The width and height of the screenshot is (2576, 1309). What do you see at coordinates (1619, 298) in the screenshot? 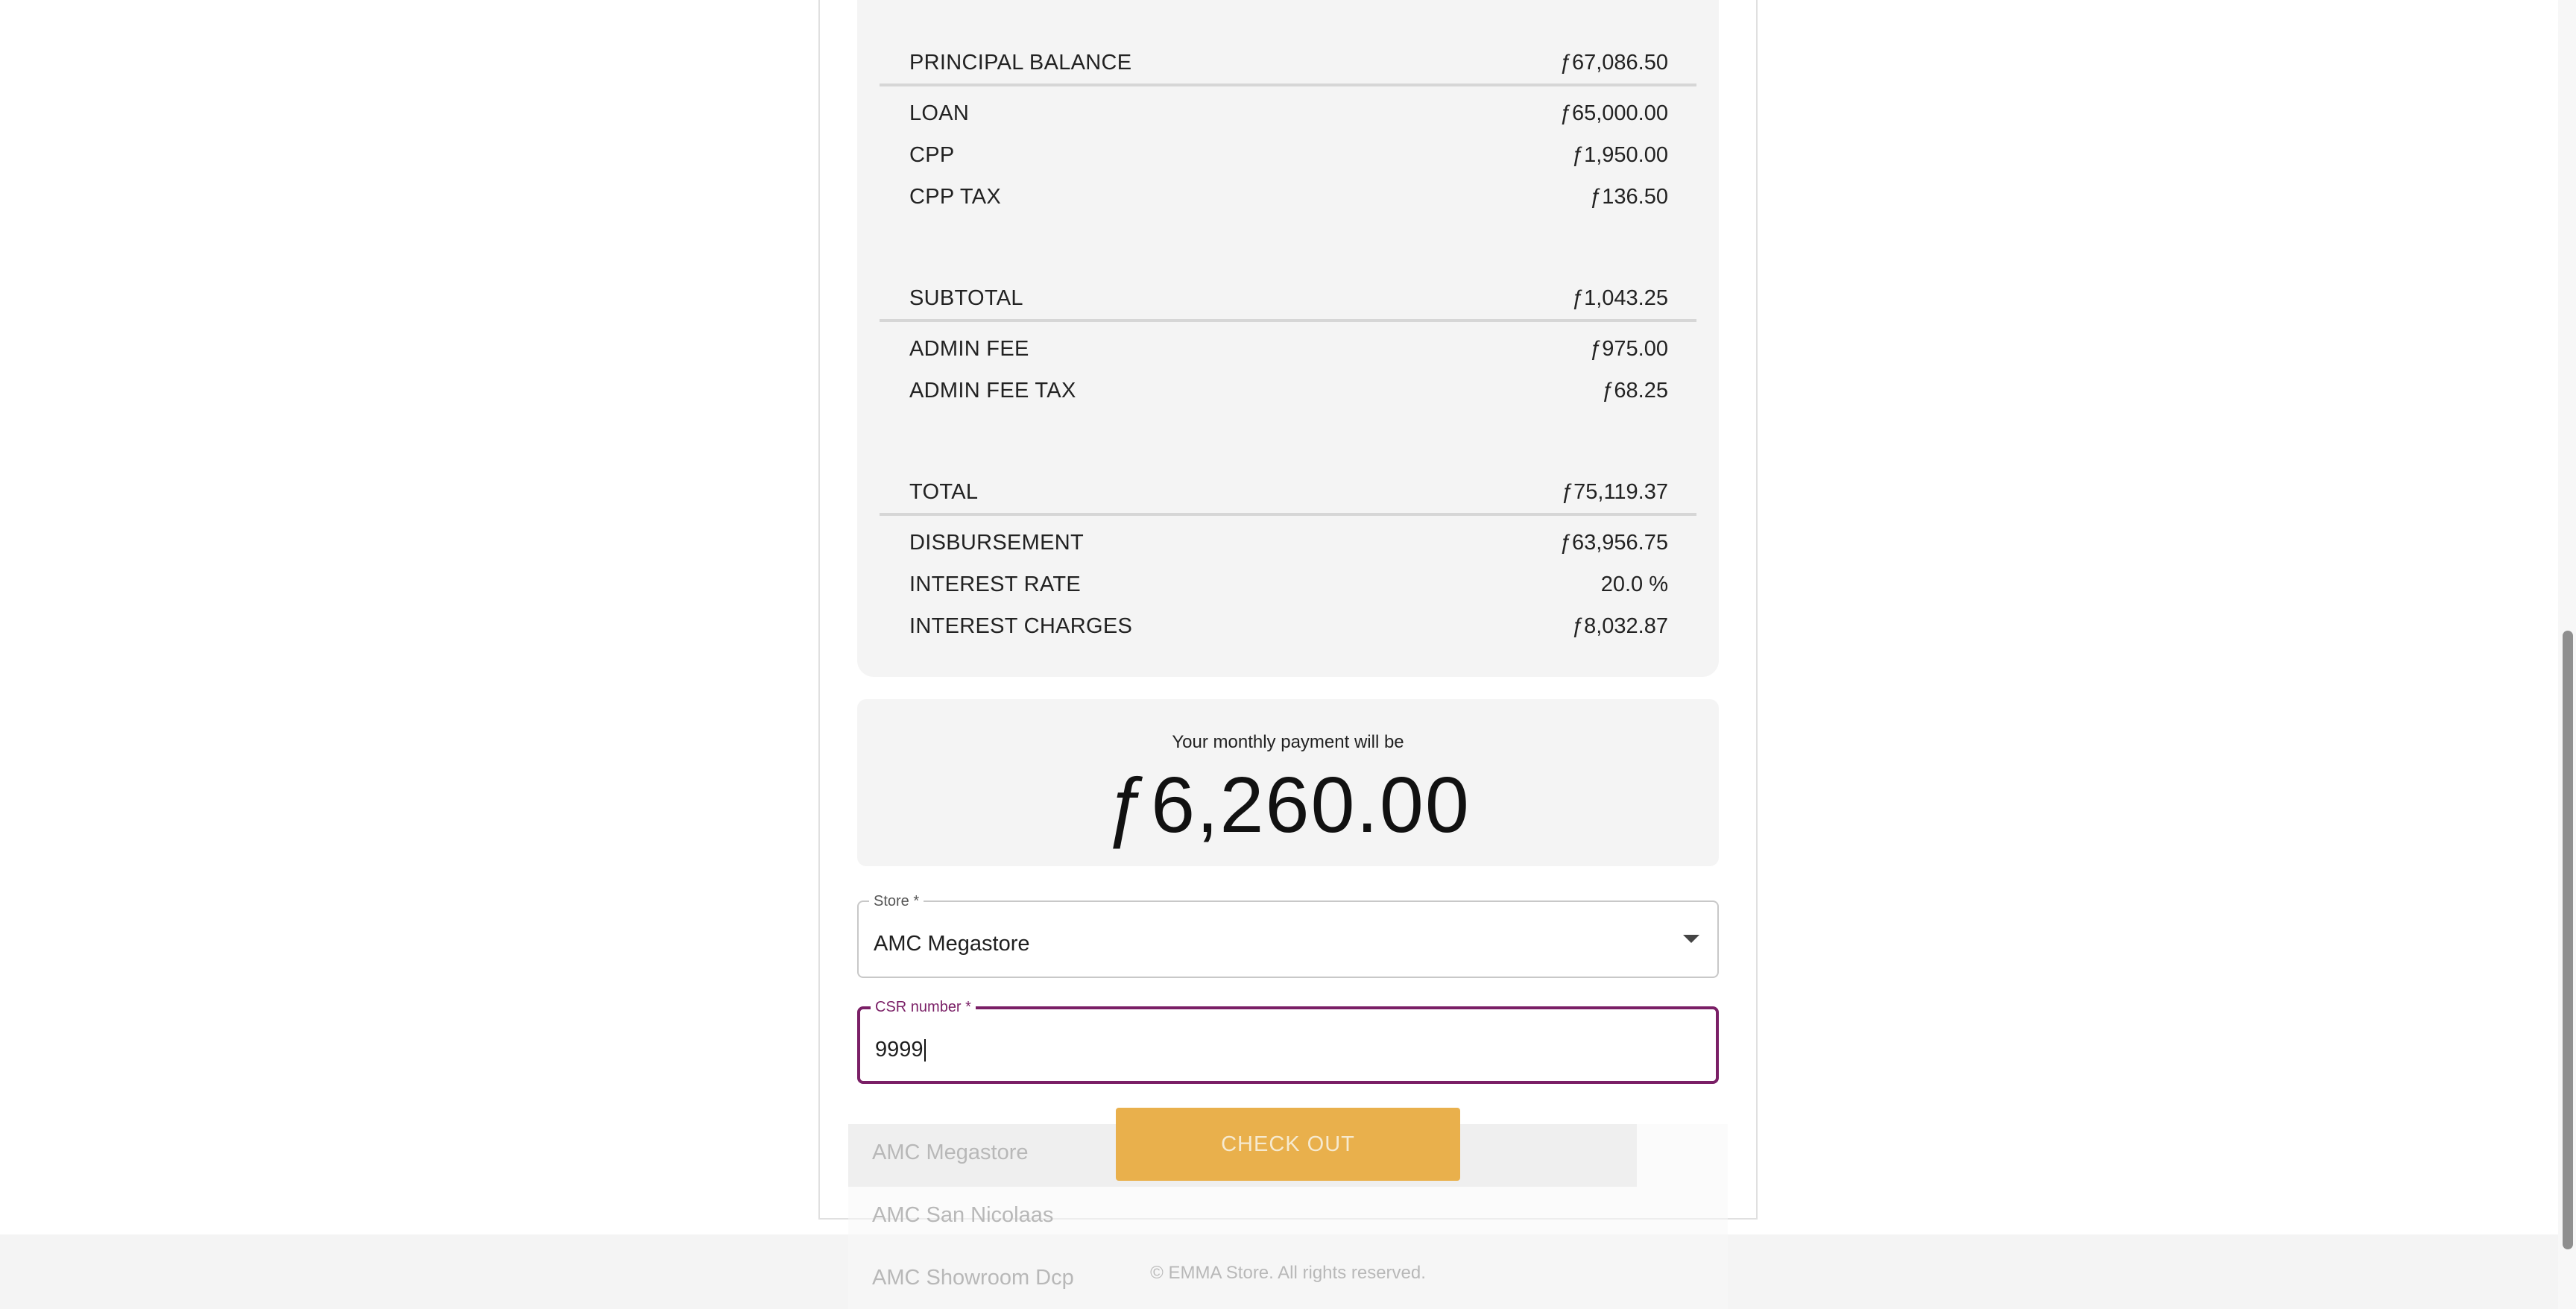
I see `row-value: ƒ1,043.25` at bounding box center [1619, 298].